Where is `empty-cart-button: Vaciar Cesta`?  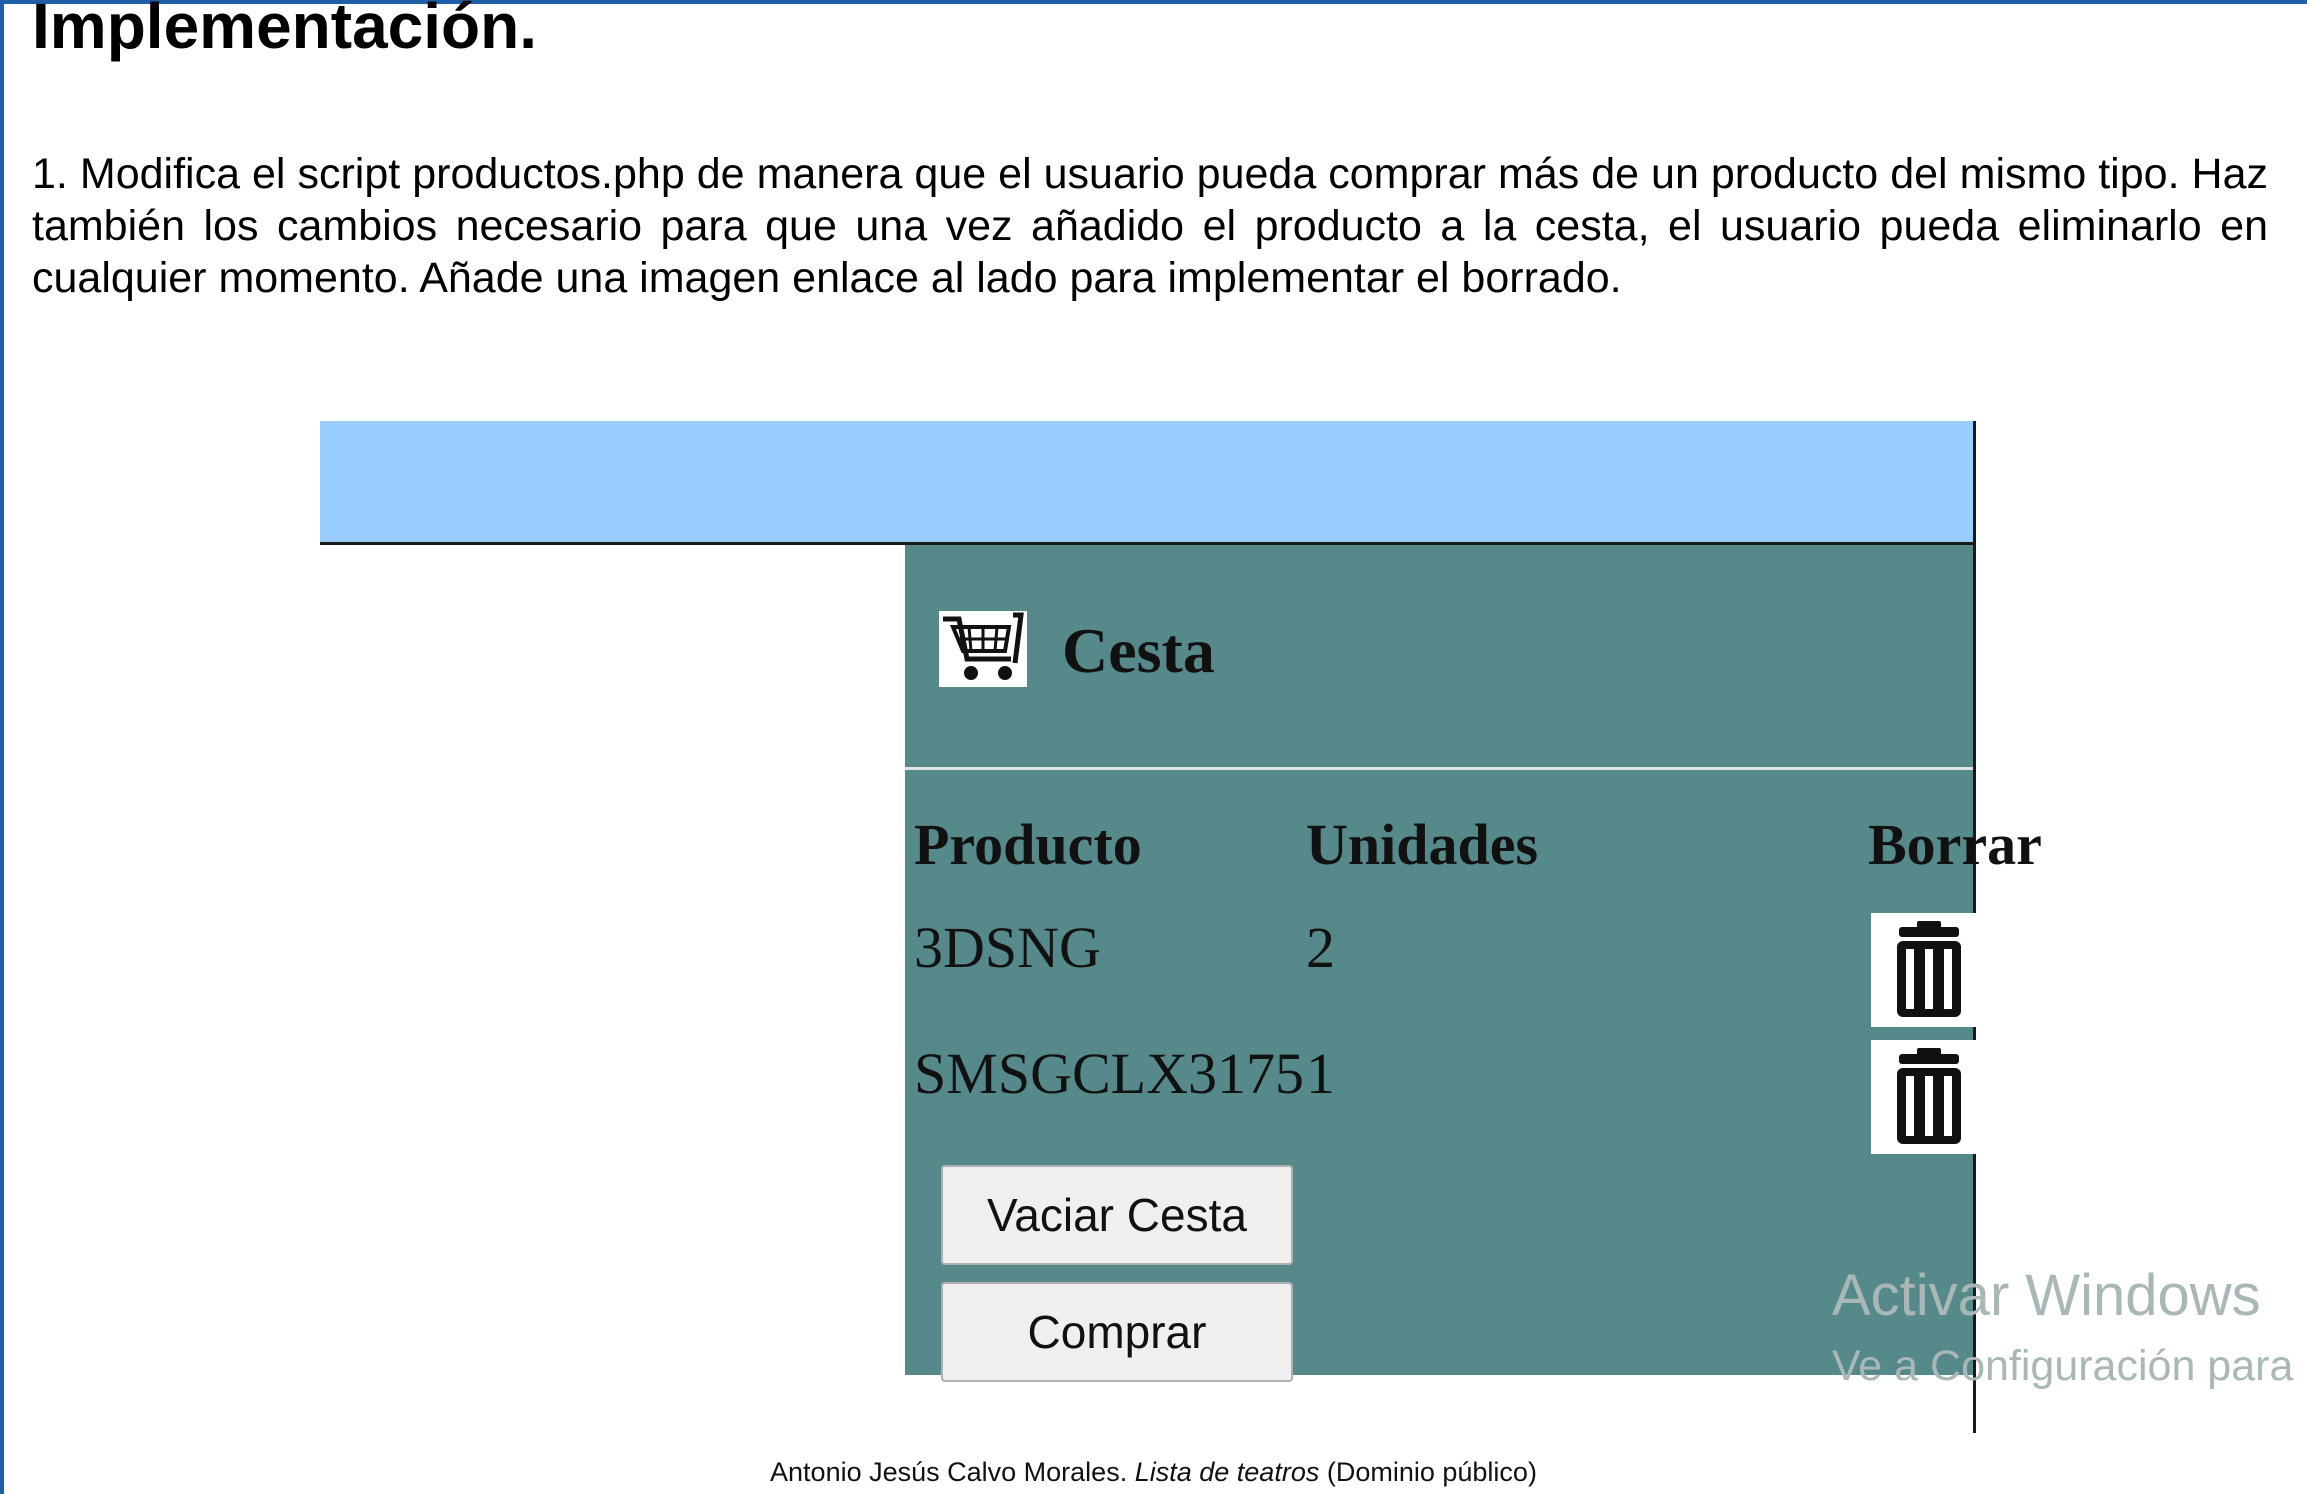
empty-cart-button: Vaciar Cesta is located at coordinates (1117, 1215).